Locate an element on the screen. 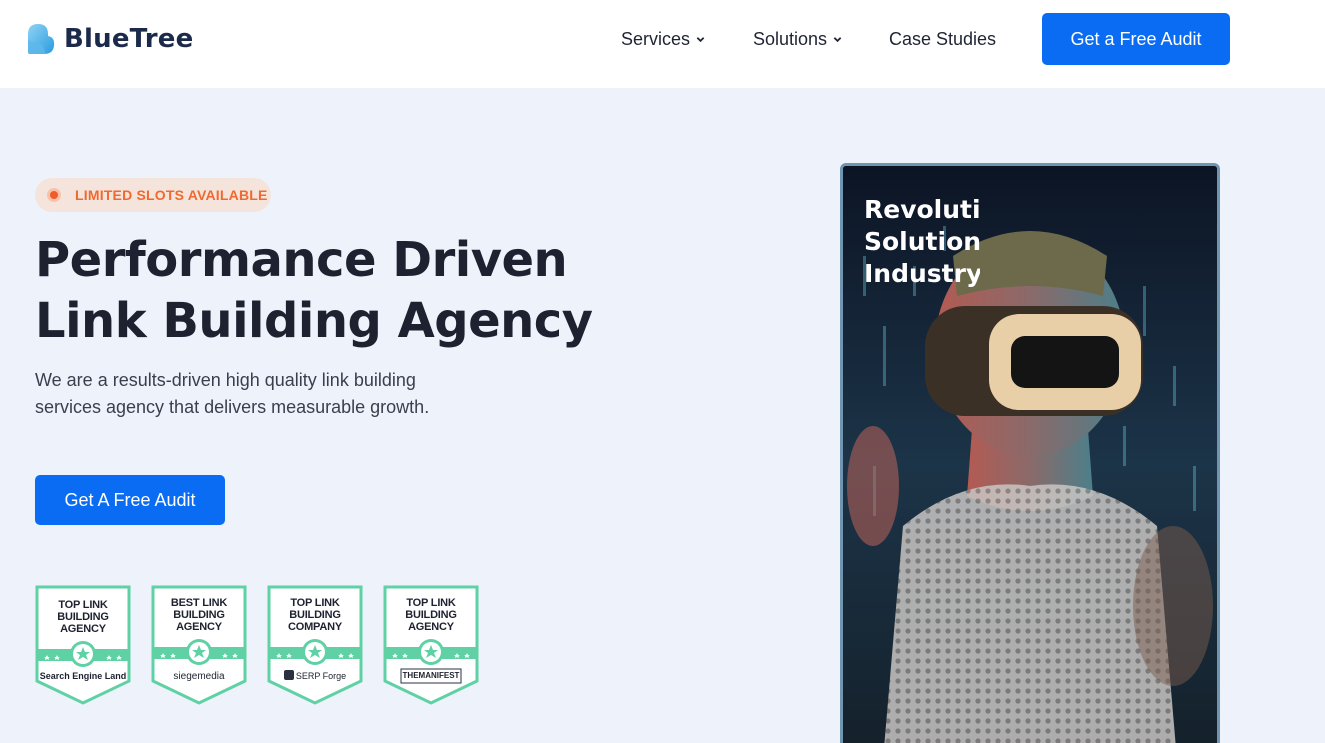 The image size is (1325, 743). logo: BlueTree is located at coordinates (108, 39).